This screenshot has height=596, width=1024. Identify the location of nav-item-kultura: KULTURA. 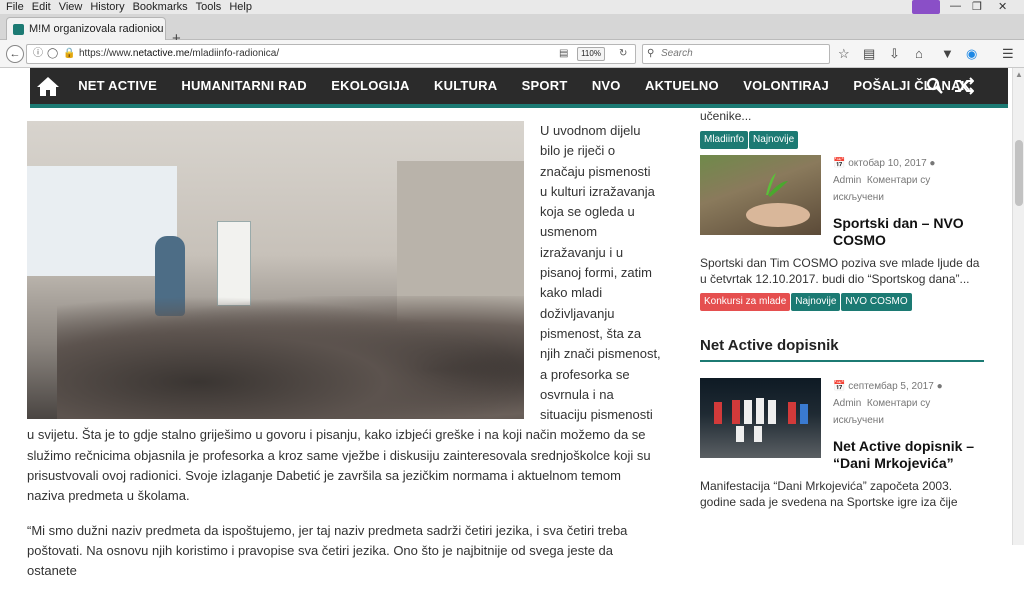
(466, 86).